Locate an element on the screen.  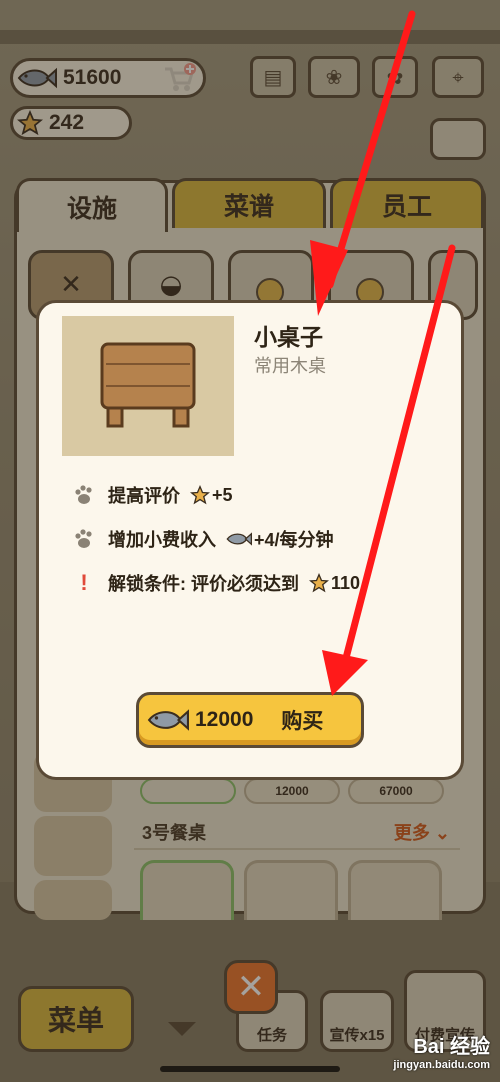
attribute-rating: 提高评价 +5 is located at coordinates (152, 495).